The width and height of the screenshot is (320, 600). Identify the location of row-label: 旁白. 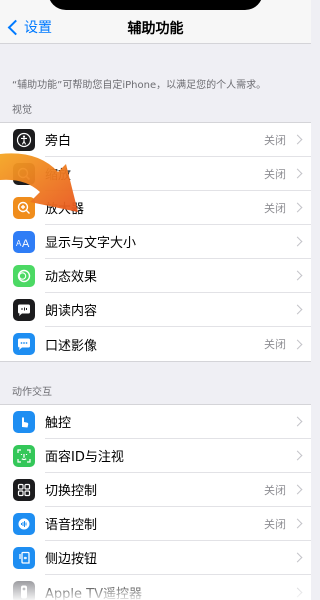
(154, 140).